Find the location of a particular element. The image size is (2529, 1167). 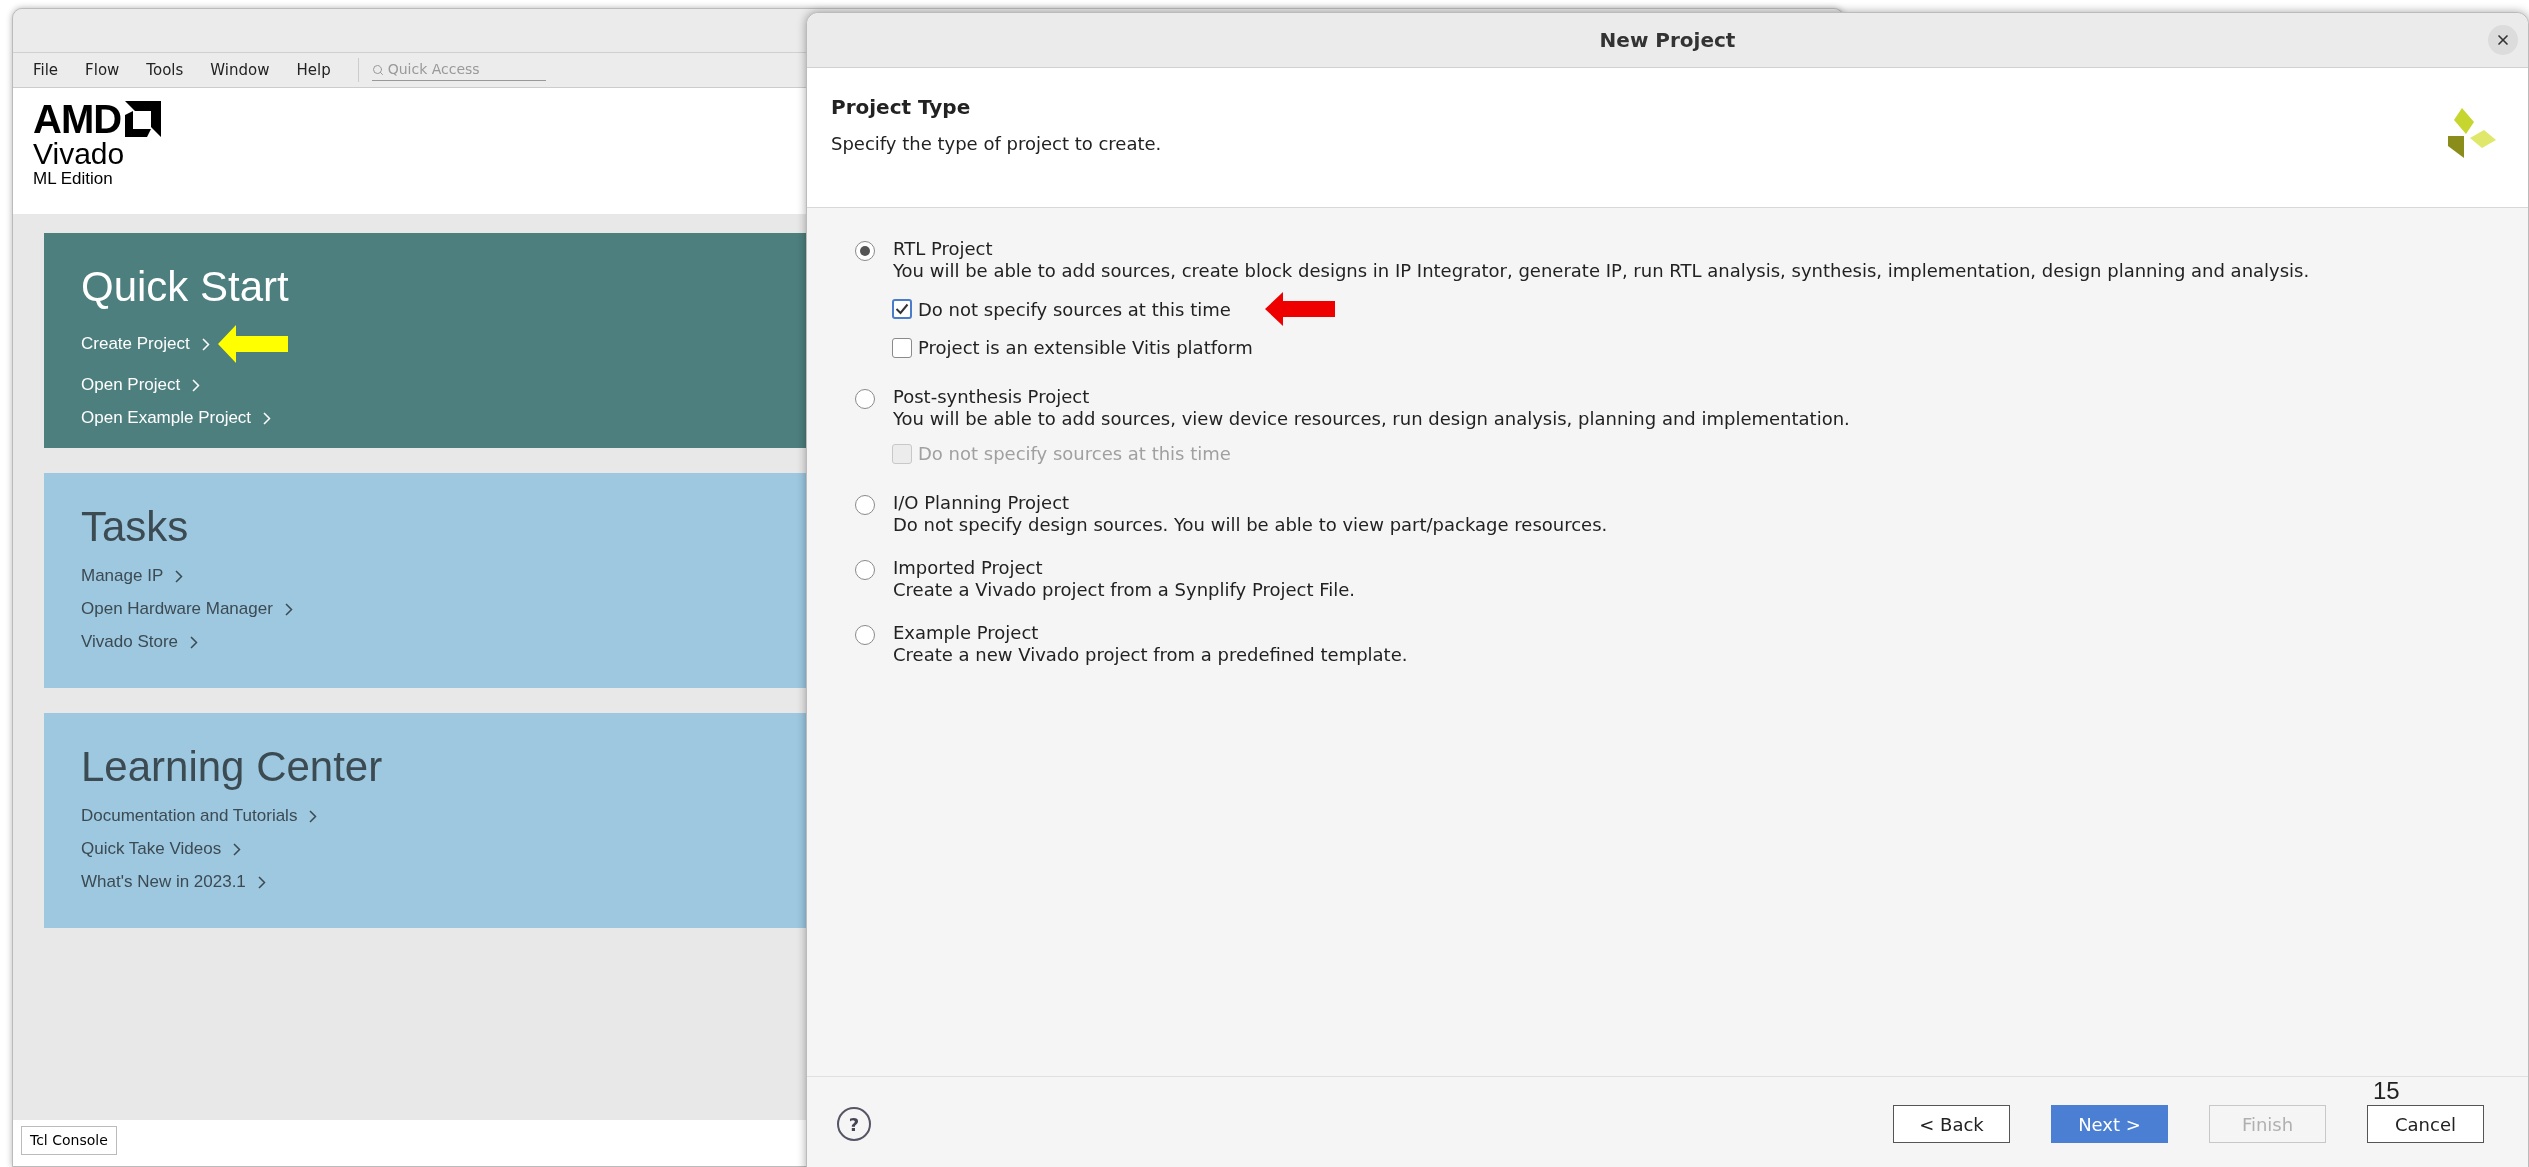

dialog-button: Cancel is located at coordinates (2425, 1124).